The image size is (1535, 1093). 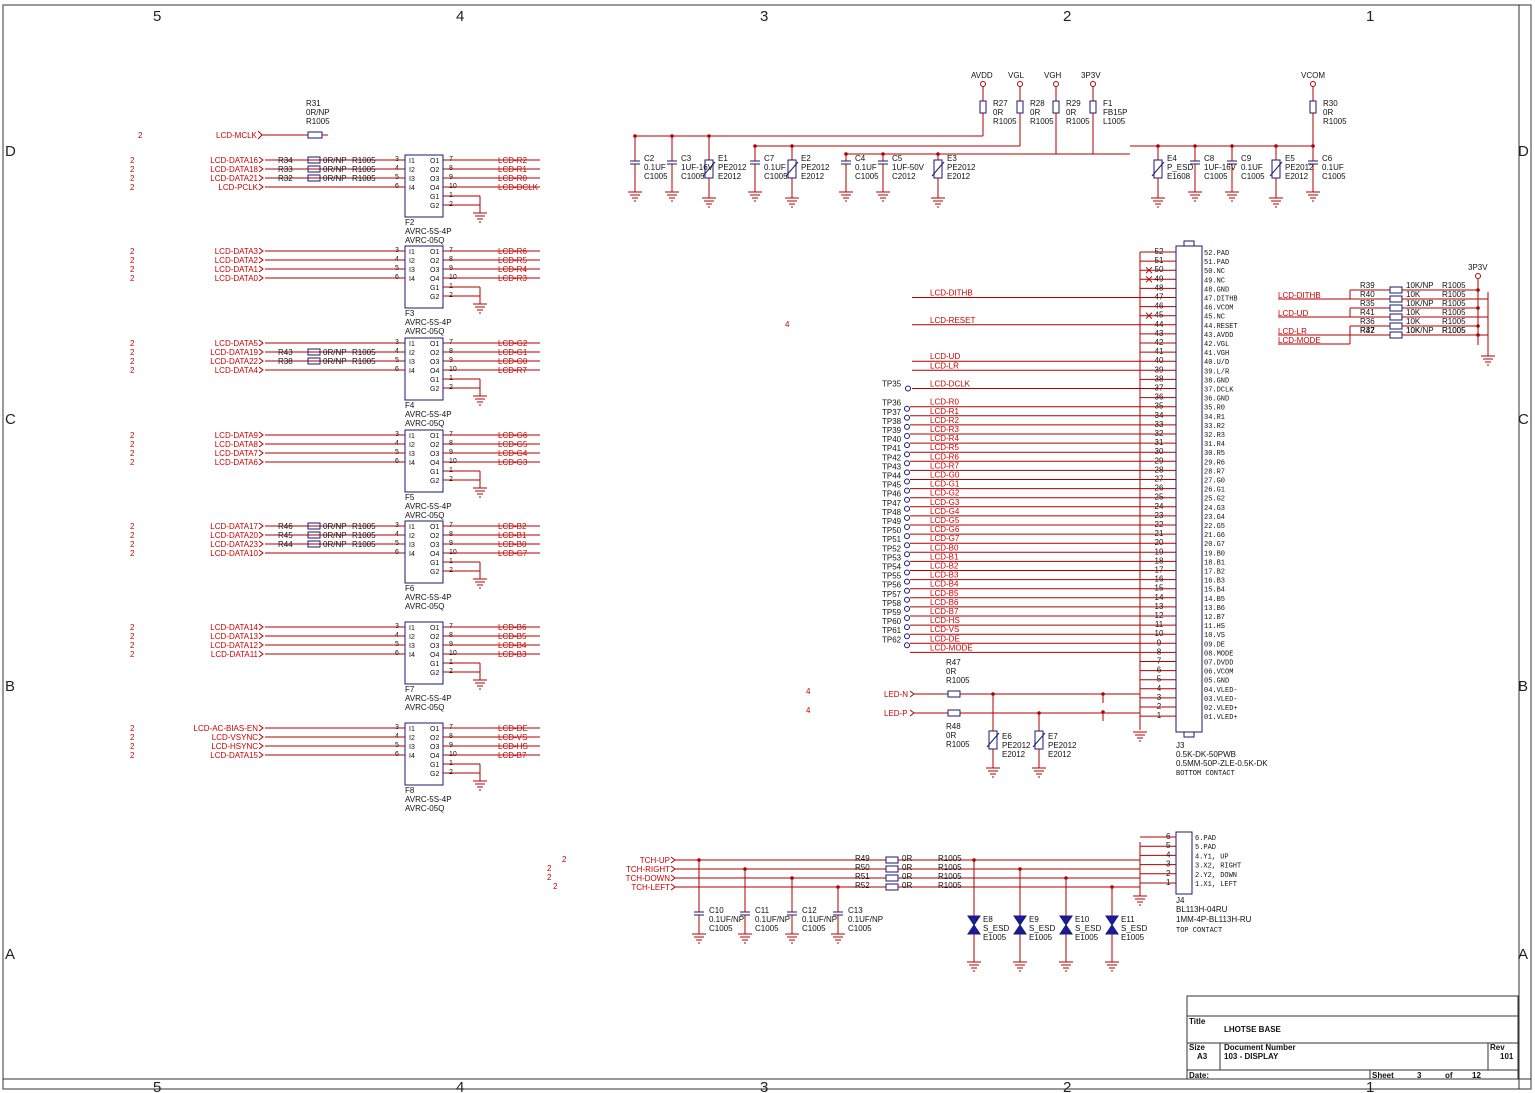 What do you see at coordinates (1011, 632) in the screenshot?
I see `testpoint-net: LCD-VS TP61` at bounding box center [1011, 632].